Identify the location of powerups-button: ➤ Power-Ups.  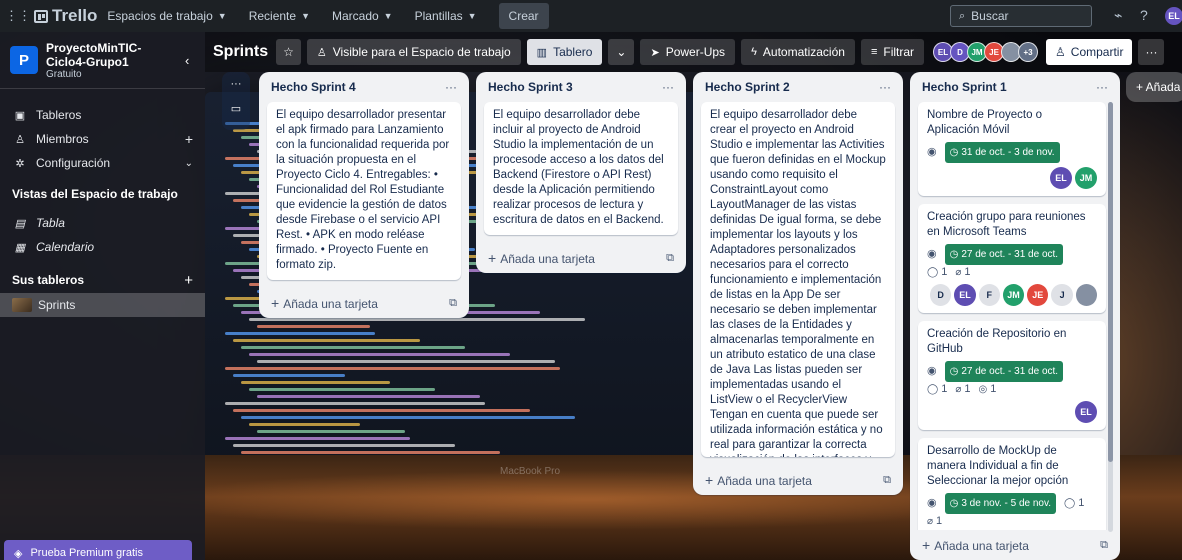
(688, 52).